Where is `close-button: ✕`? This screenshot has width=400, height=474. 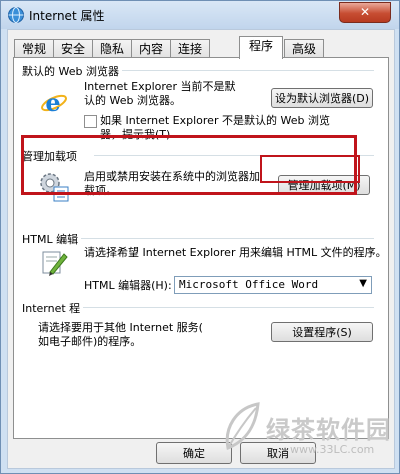
close-button: ✕ is located at coordinates (365, 12).